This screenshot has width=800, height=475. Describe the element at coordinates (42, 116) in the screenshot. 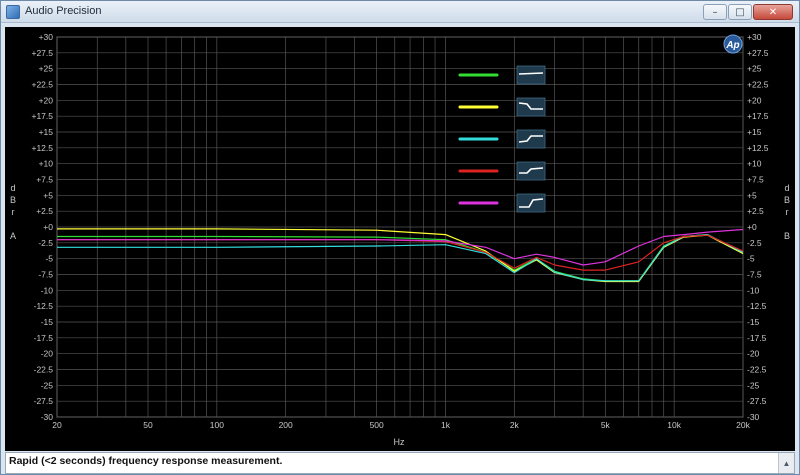

I see `y-tick-label-left: +17.5` at that location.